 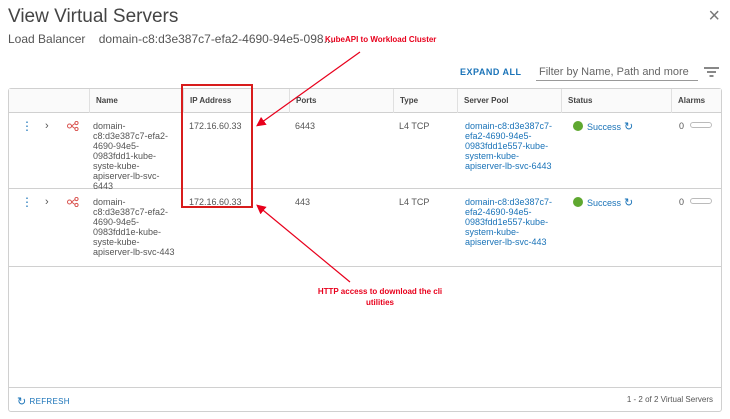 What do you see at coordinates (308, 167) in the screenshot?
I see `annotation-arrows` at bounding box center [308, 167].